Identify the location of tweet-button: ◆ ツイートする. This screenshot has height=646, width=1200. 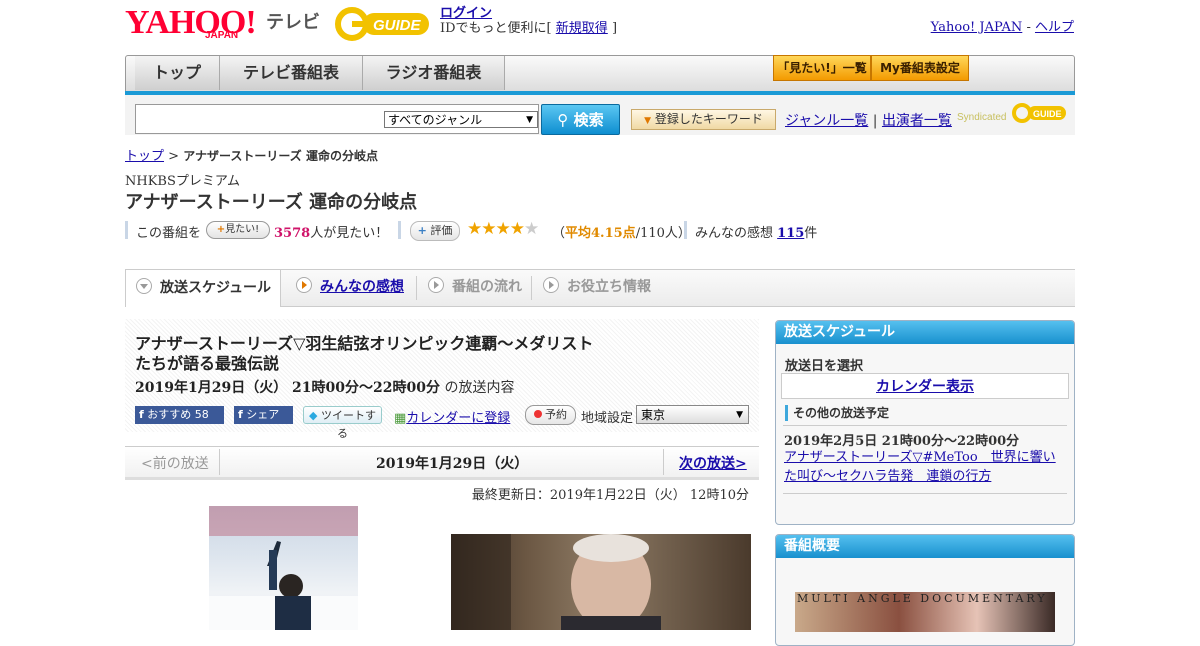
(342, 423).